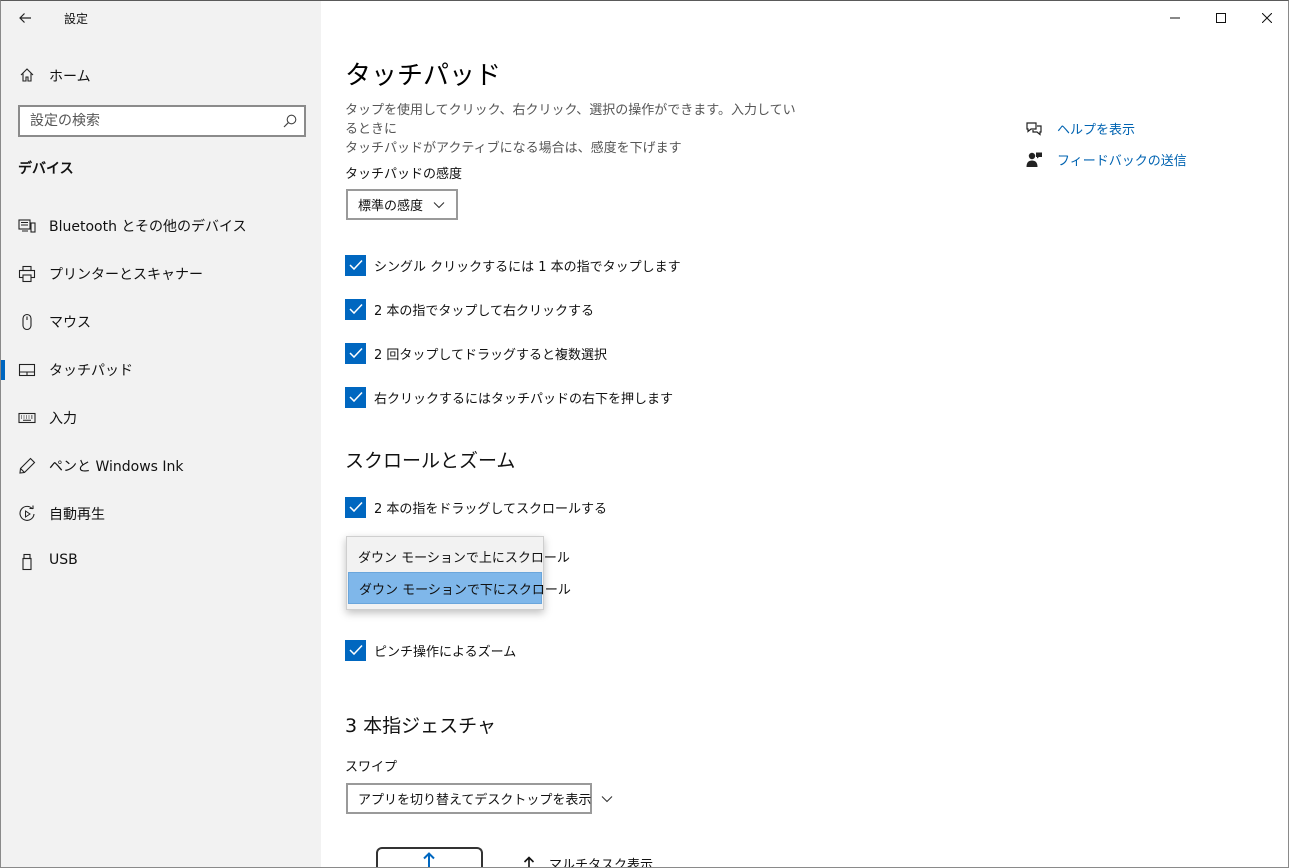  Describe the element at coordinates (27, 466) in the screenshot. I see `pen-icon` at that location.